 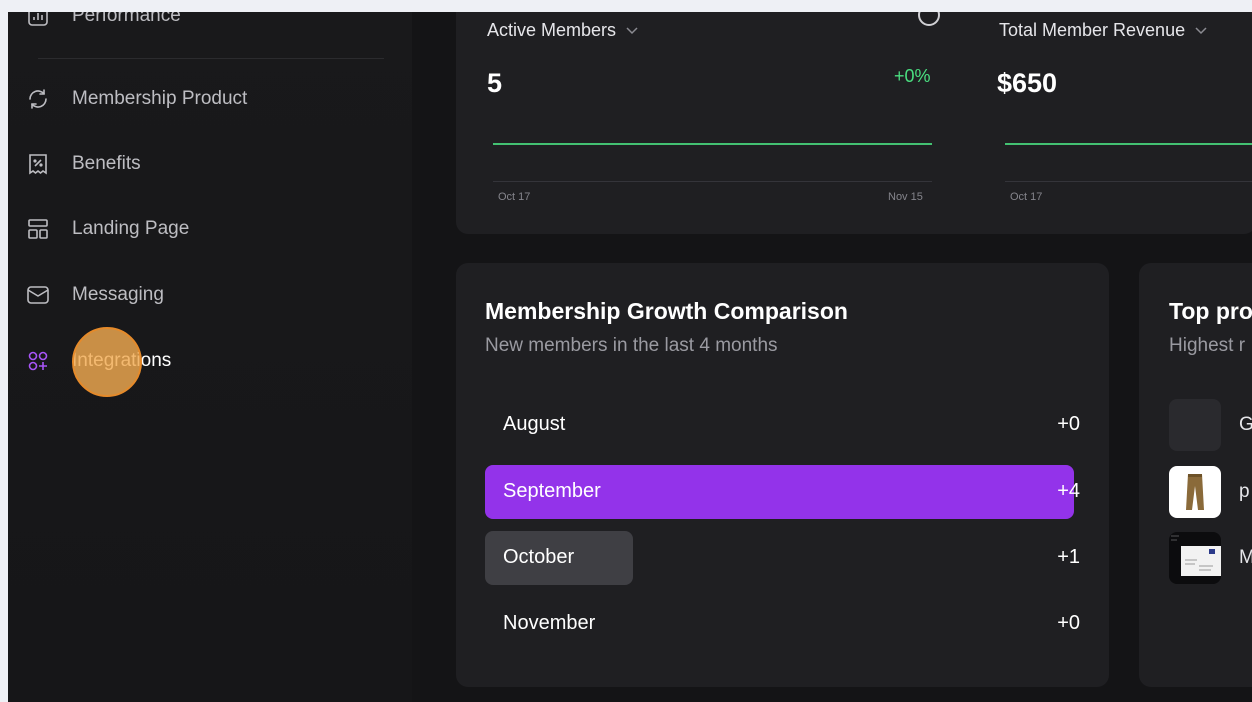 I want to click on x-axis-end-label: Nov 15, so click(x=905, y=197).